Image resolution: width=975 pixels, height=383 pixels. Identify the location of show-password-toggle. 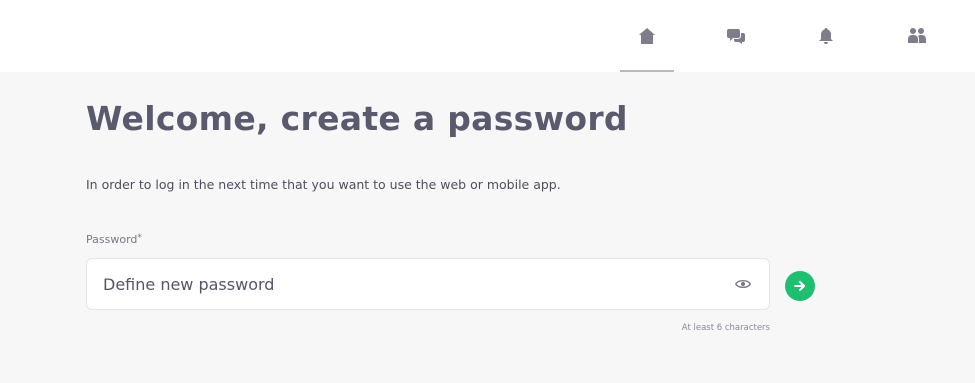
(743, 284).